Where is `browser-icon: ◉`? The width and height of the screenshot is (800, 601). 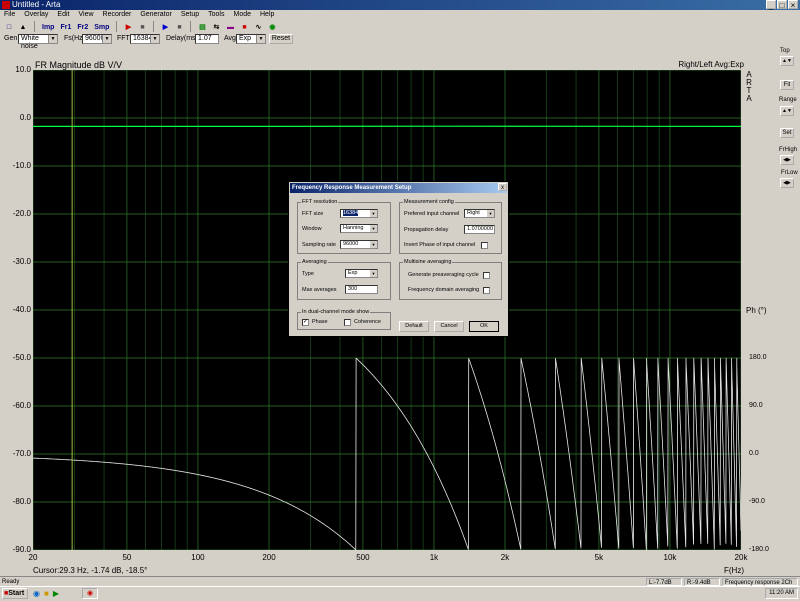 browser-icon: ◉ is located at coordinates (36, 593).